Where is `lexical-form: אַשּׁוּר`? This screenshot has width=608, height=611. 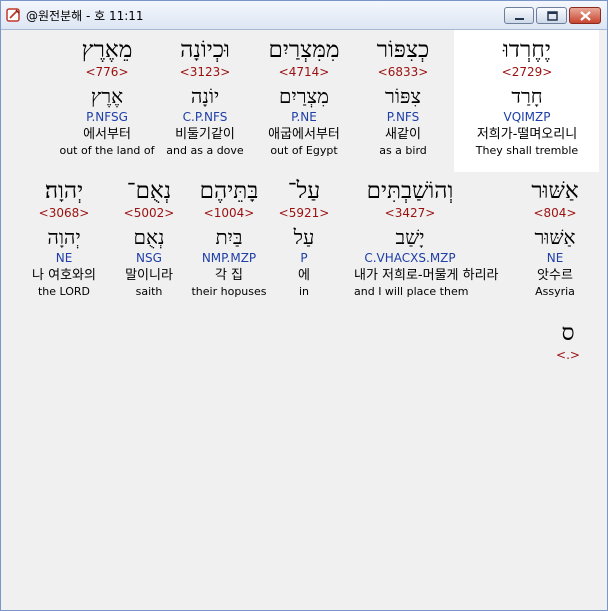
lexical-form: אַשּׁוּר is located at coordinates (555, 237).